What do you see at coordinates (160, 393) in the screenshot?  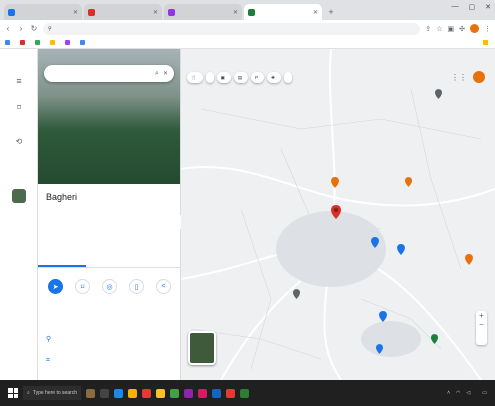 I see `chrome-icon` at bounding box center [160, 393].